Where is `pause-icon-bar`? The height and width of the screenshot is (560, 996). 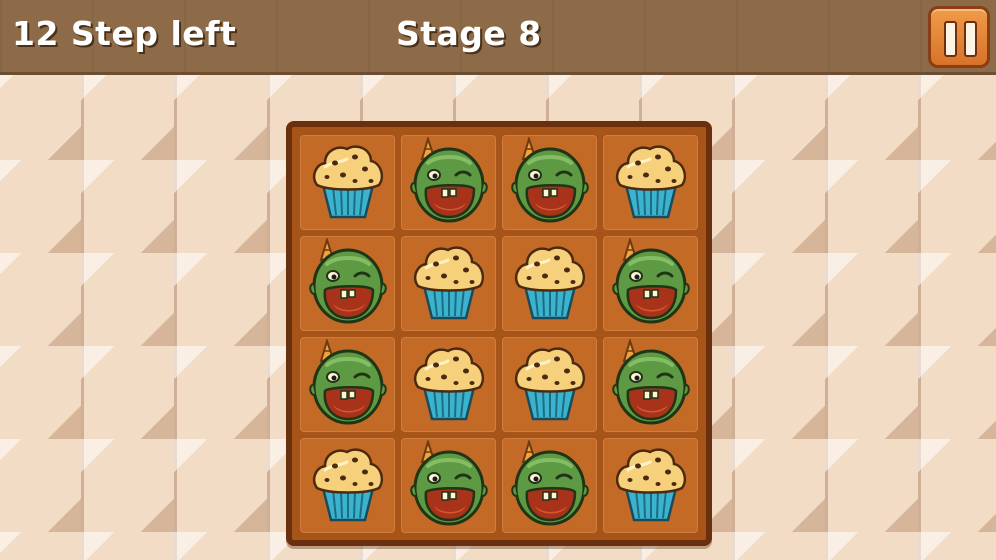
pause-icon-bar is located at coordinates (970, 39).